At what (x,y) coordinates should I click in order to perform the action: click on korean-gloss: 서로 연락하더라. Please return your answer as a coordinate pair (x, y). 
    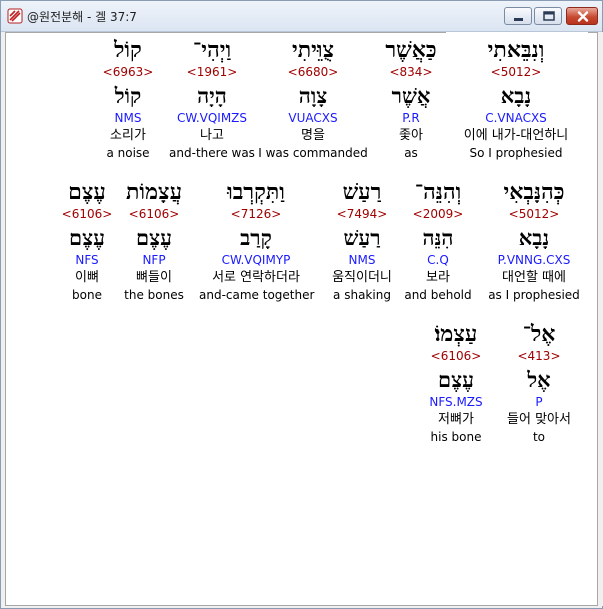
    Looking at the image, I should click on (256, 277).